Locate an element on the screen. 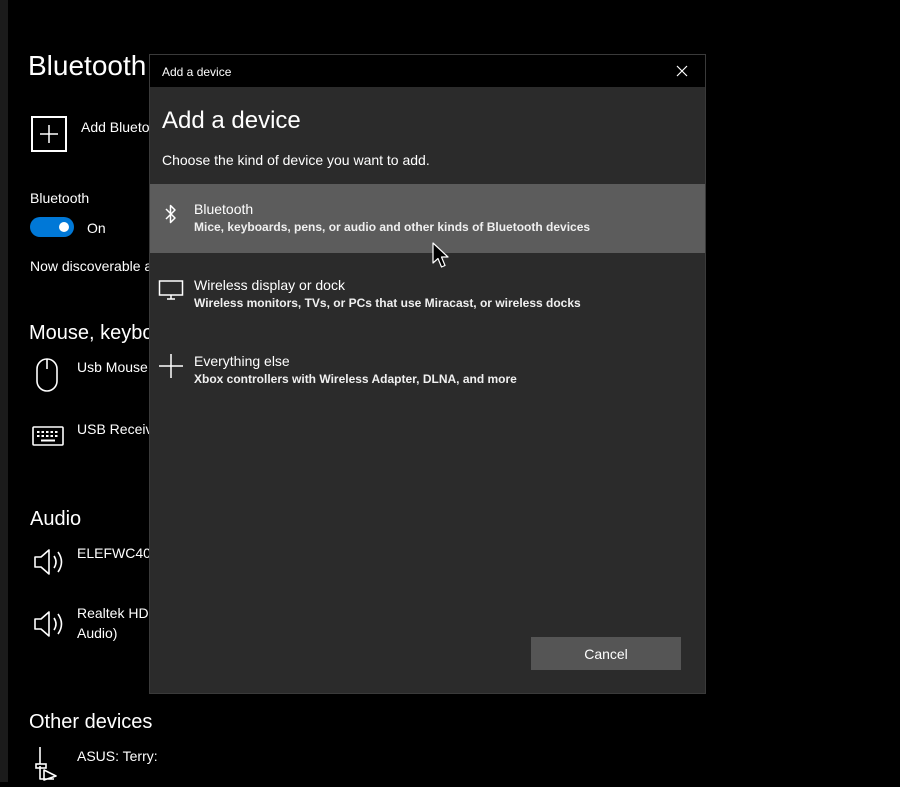 The image size is (900, 787). device-asus: ASUS: Terry: is located at coordinates (117, 756).